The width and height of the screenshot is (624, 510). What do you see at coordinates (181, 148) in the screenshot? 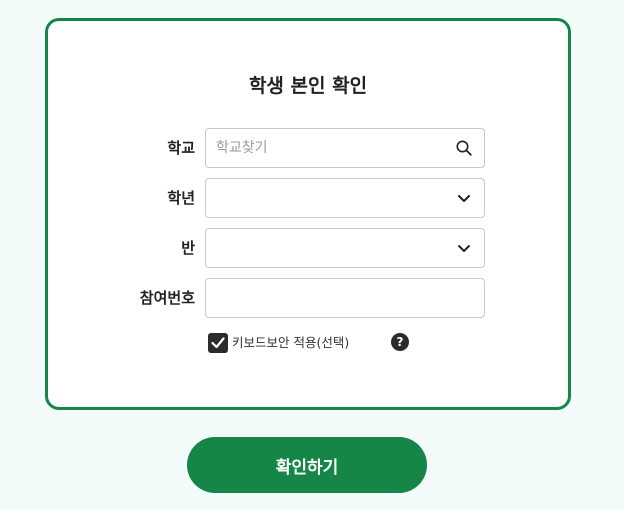
I see `school-label: 학교` at bounding box center [181, 148].